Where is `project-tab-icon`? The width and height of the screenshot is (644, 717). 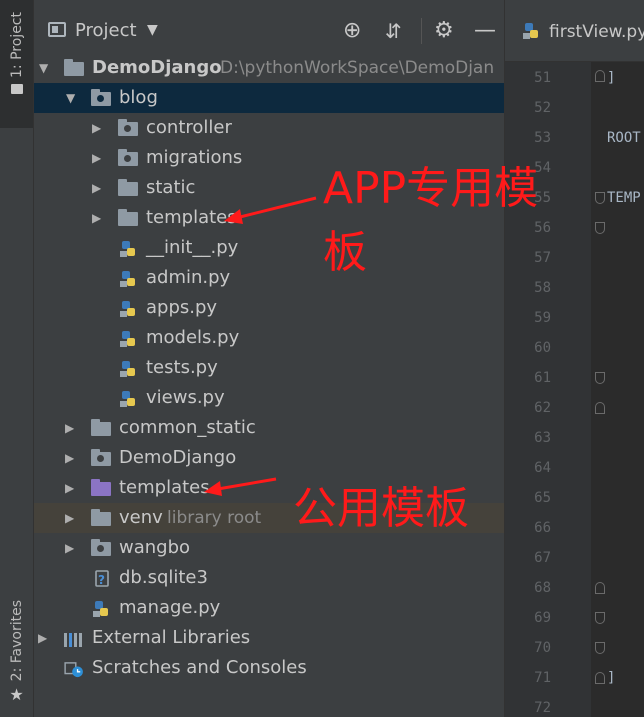
project-tab-icon is located at coordinates (16, 88).